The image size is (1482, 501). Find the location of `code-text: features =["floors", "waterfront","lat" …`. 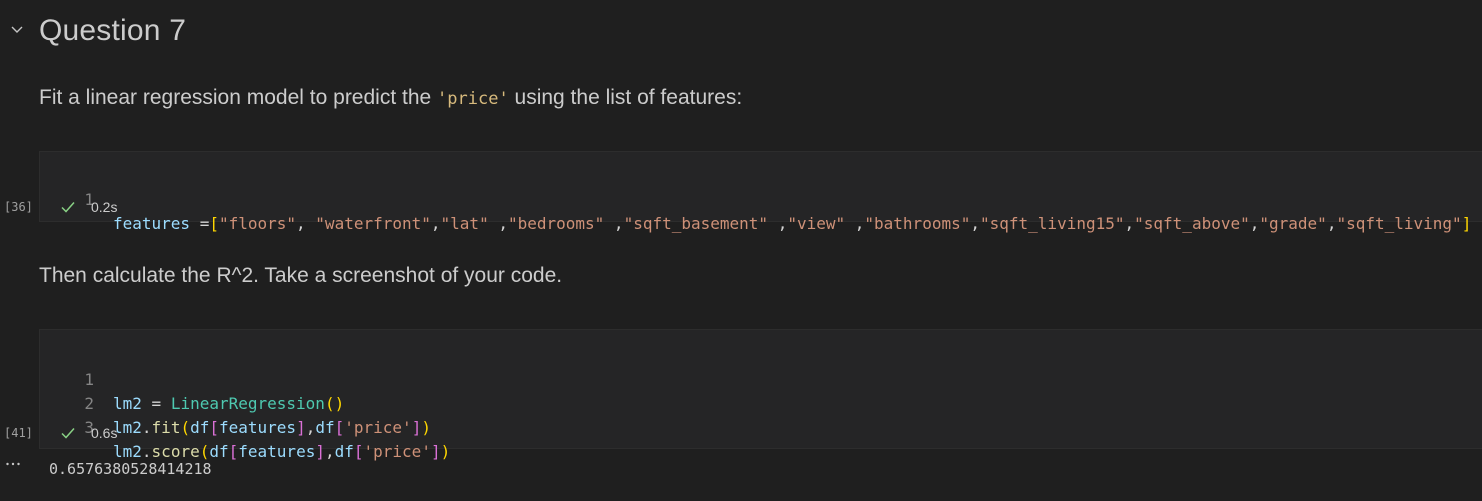

code-text: features =["floors", "waterfront","lat" … is located at coordinates (792, 224).